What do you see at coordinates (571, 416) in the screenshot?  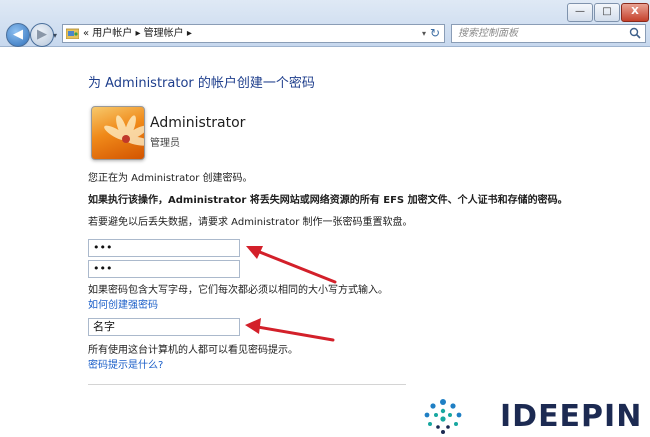 I see `ideepin-watermark: IDEEPIN` at bounding box center [571, 416].